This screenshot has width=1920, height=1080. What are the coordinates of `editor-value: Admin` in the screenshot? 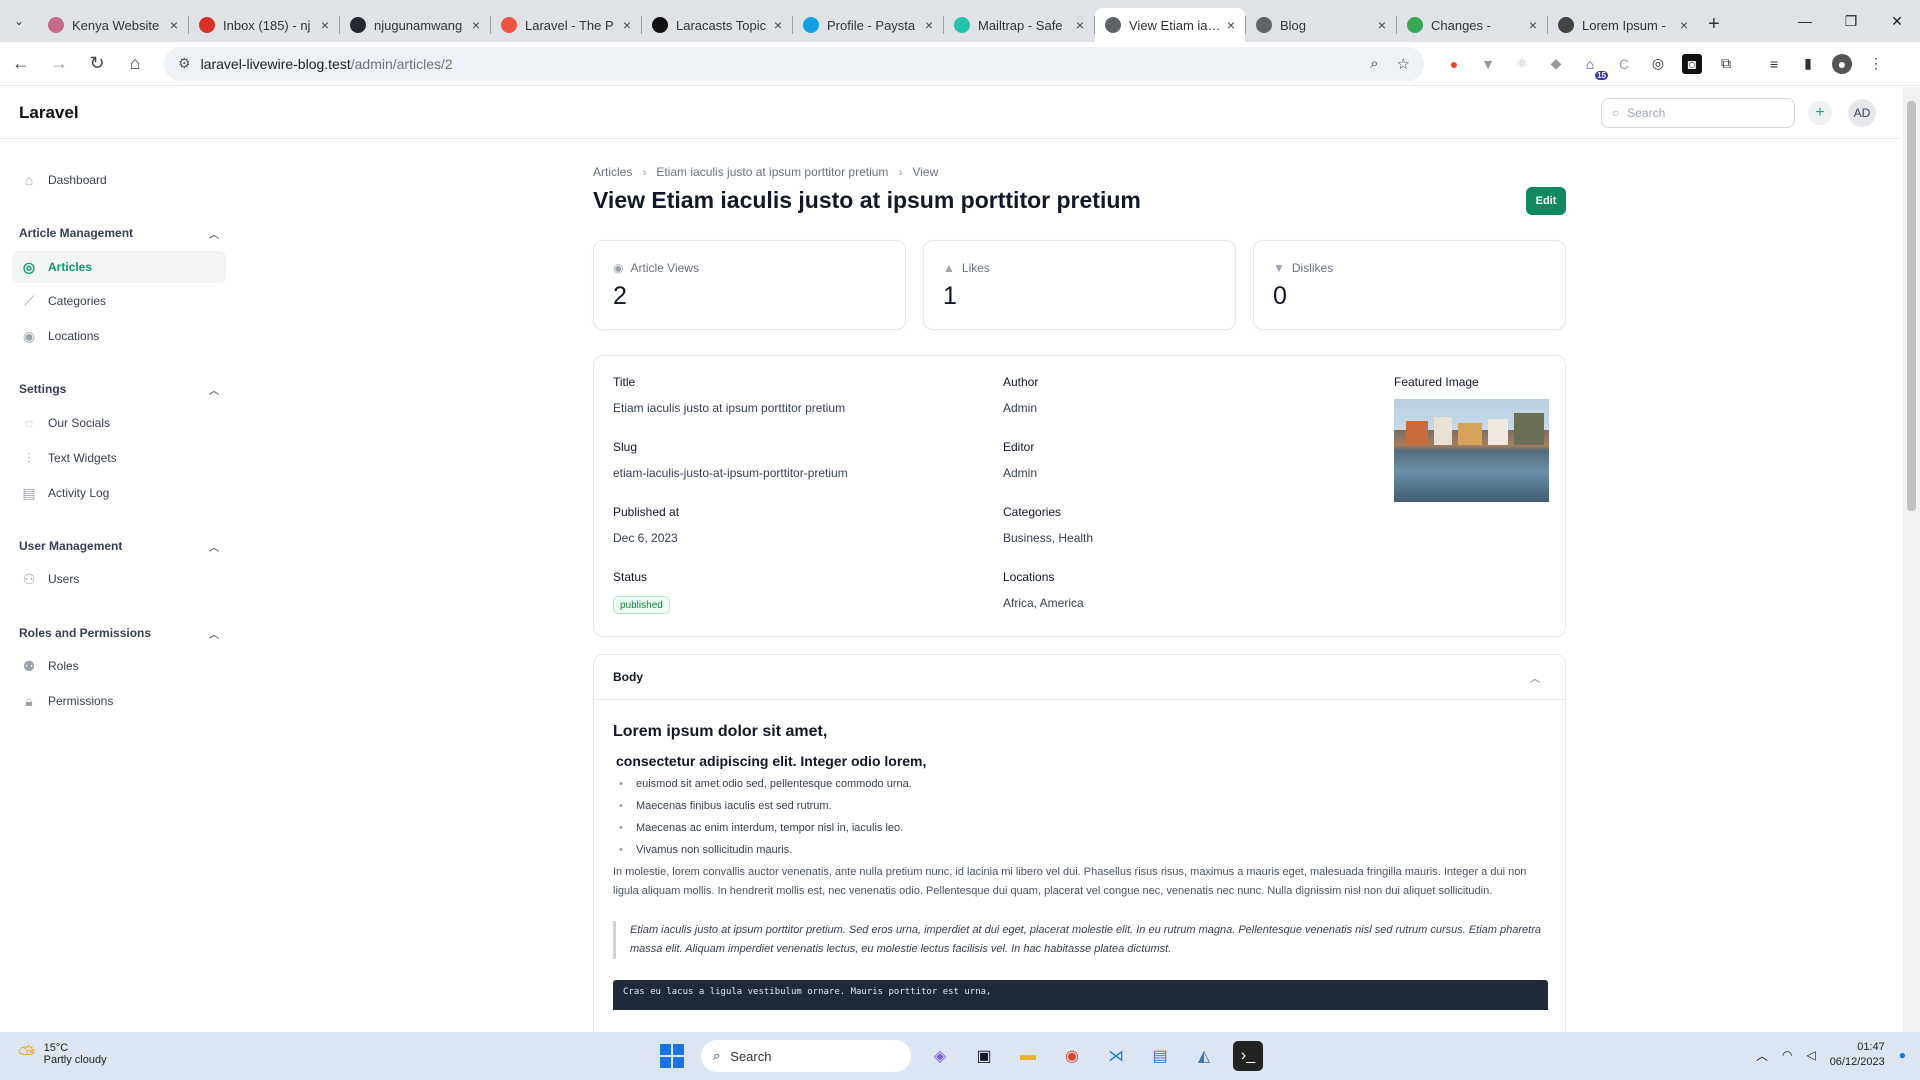 It's located at (1020, 473).